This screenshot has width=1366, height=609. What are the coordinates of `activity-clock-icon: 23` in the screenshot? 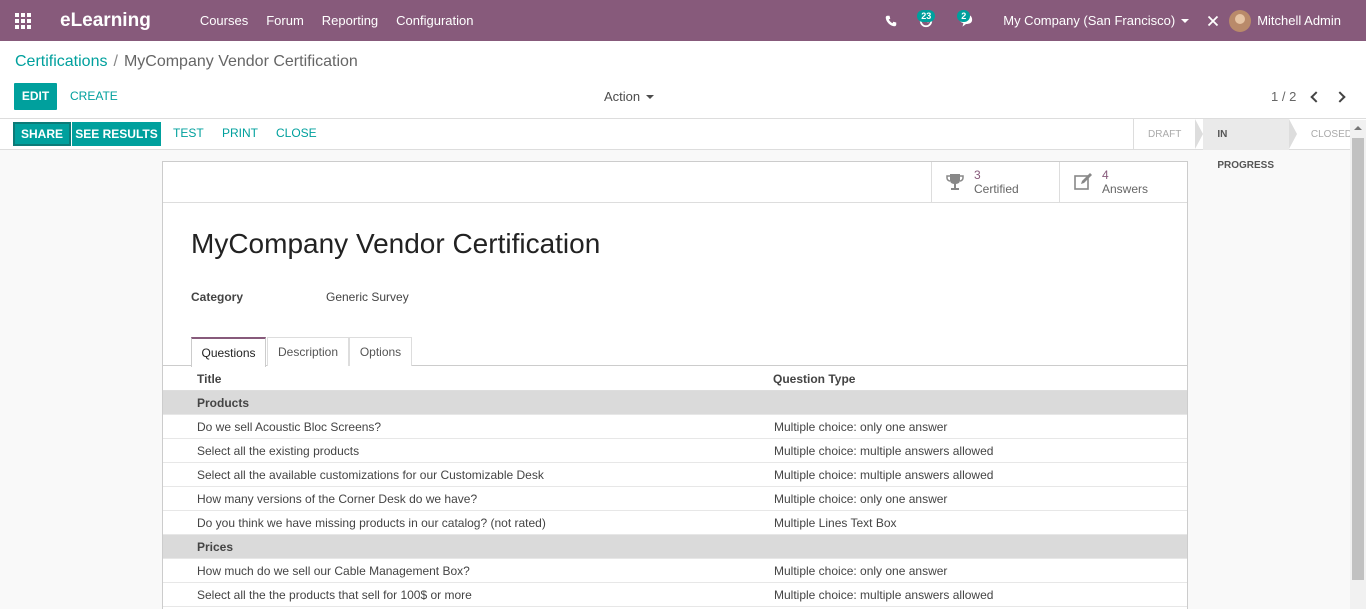 It's located at (926, 20).